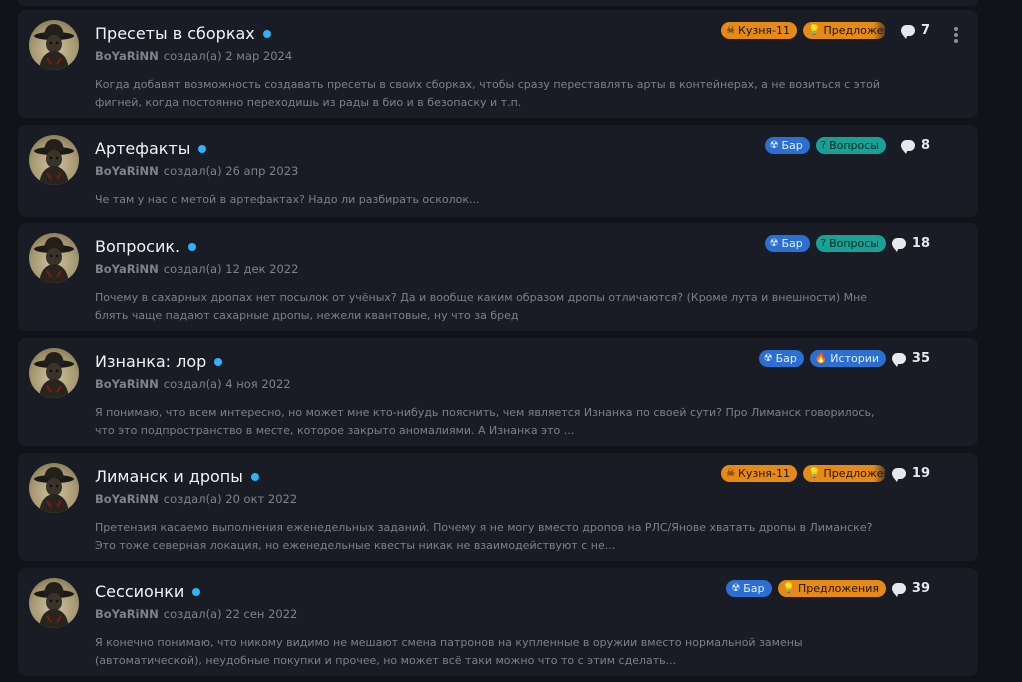  What do you see at coordinates (231, 171) in the screenshot?
I see `created-date: создал(а) 26 апр 2023` at bounding box center [231, 171].